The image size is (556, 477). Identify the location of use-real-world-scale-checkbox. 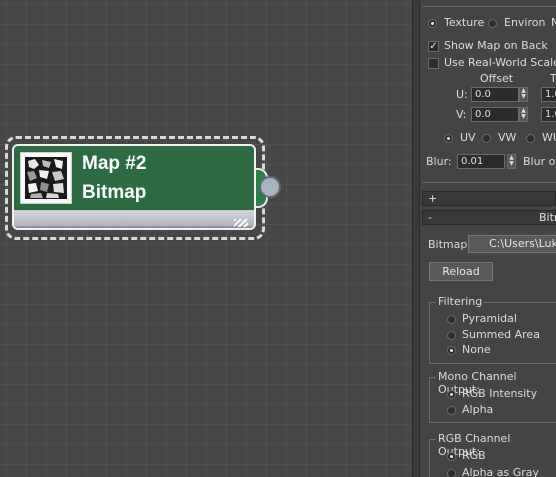
(433, 63).